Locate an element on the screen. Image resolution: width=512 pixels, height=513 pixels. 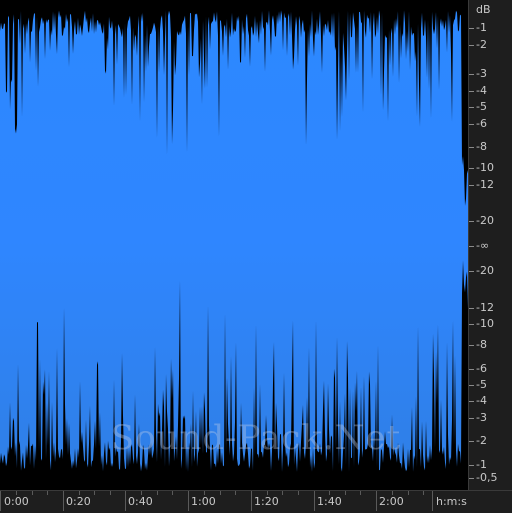
db-label: -0,5 is located at coordinates (487, 477).